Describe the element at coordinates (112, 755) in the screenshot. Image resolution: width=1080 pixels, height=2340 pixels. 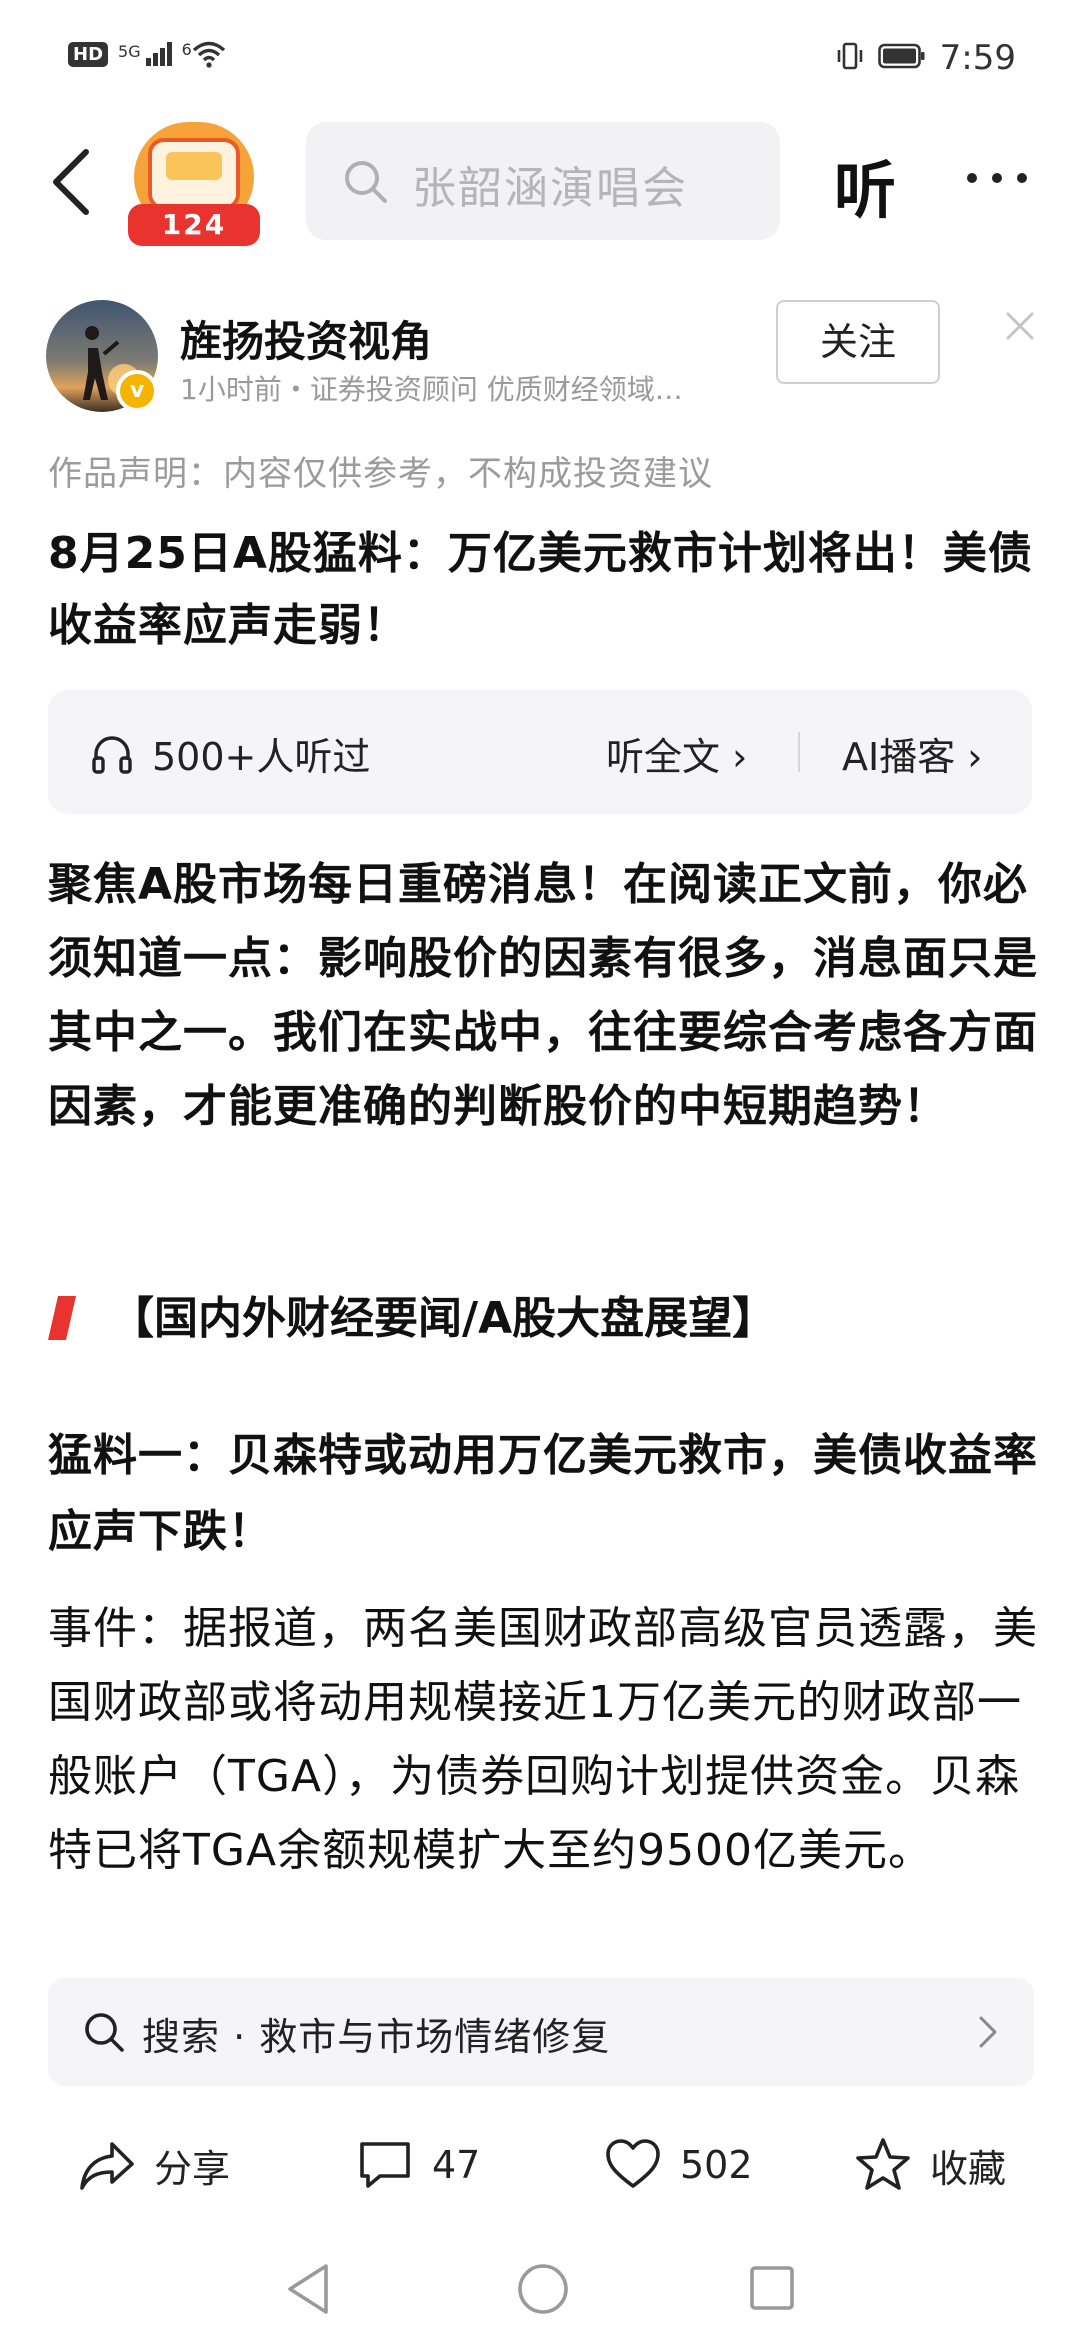
I see `headphone-icon` at that location.